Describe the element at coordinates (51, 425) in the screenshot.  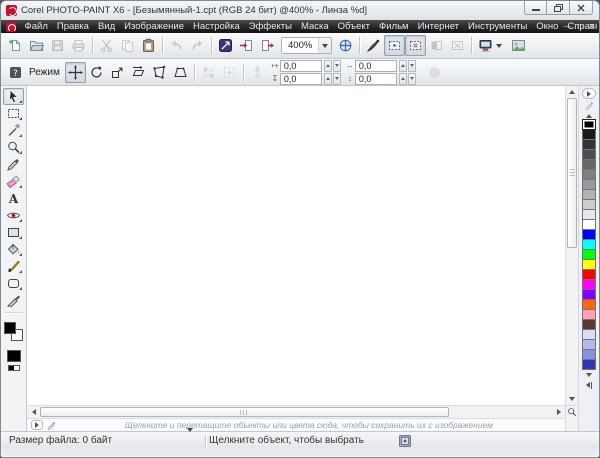
I see `pick-color-eyedropper-icon` at that location.